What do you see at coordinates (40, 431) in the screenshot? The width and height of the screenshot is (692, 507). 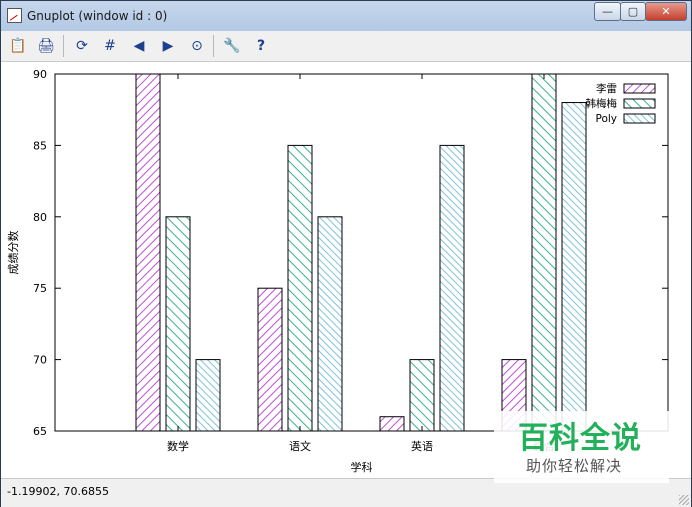 I see `y-tick-label: 65` at bounding box center [40, 431].